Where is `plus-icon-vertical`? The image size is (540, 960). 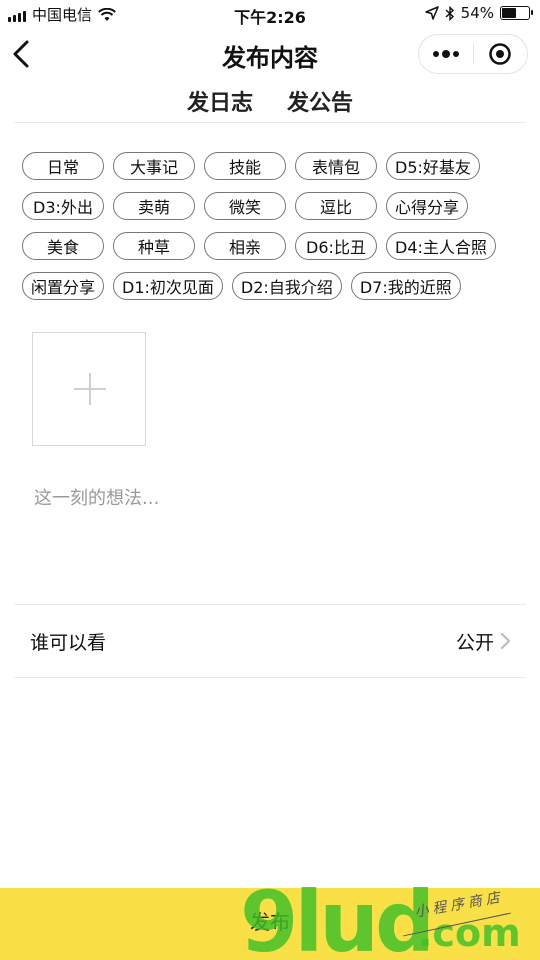 plus-icon-vertical is located at coordinates (90, 389).